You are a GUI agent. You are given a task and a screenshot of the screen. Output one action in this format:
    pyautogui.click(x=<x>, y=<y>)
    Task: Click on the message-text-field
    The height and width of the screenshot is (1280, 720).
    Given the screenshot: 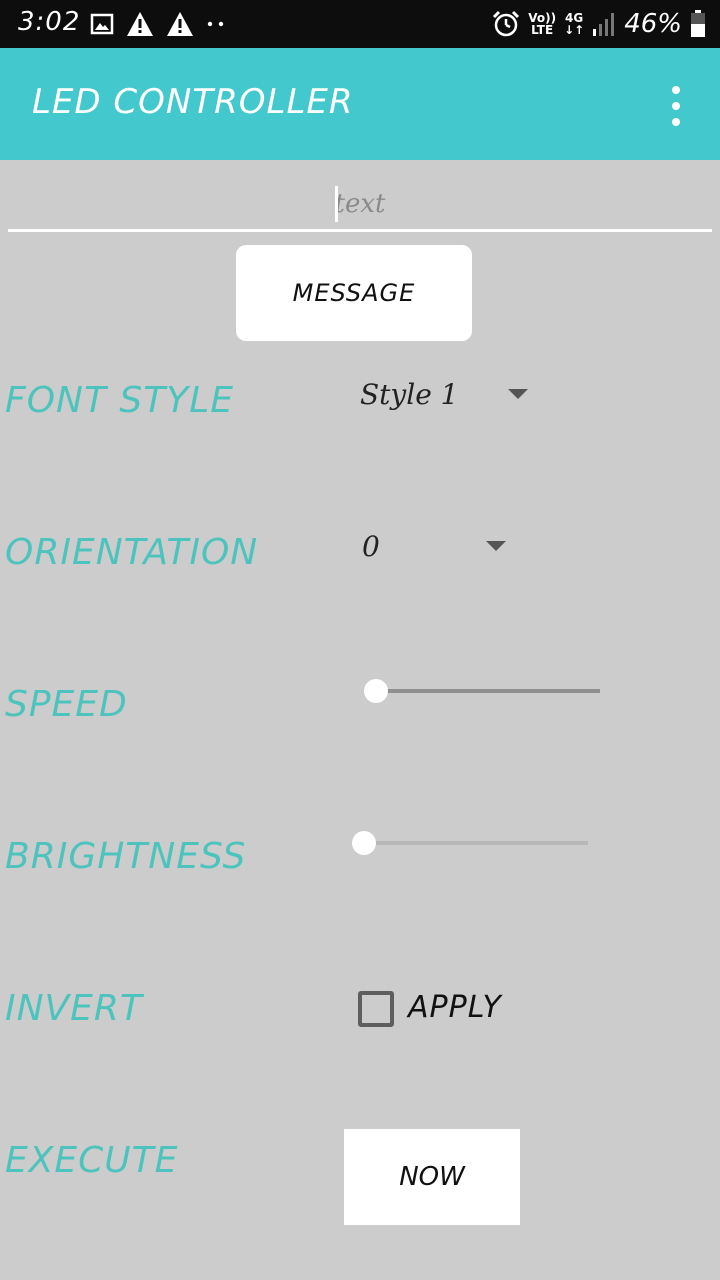 What is the action you would take?
    pyautogui.click(x=360, y=206)
    